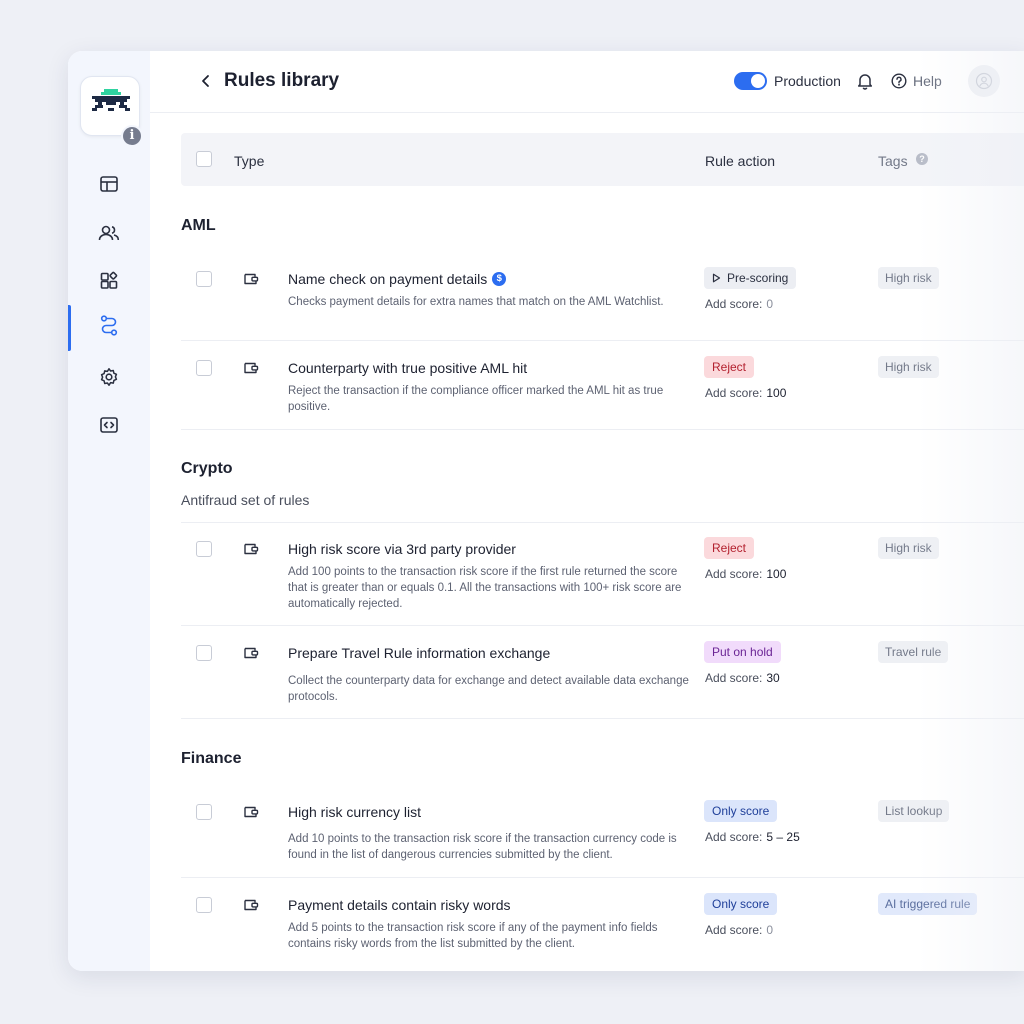 The image size is (1024, 1024). What do you see at coordinates (587, 82) in the screenshot?
I see `page-header: Rules library Production Help` at bounding box center [587, 82].